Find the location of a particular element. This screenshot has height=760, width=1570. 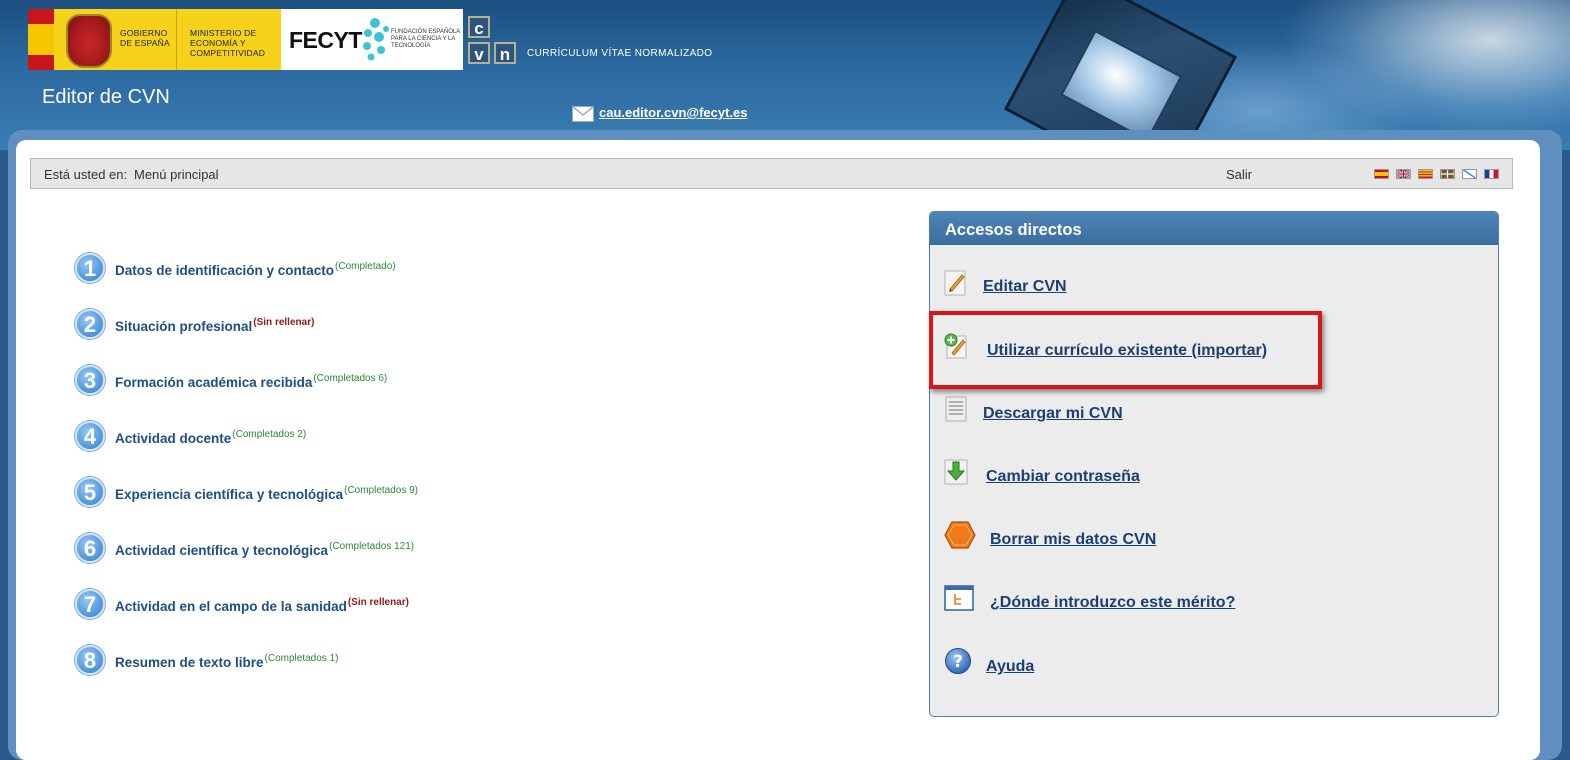

flag-french-icon is located at coordinates (1491, 174).